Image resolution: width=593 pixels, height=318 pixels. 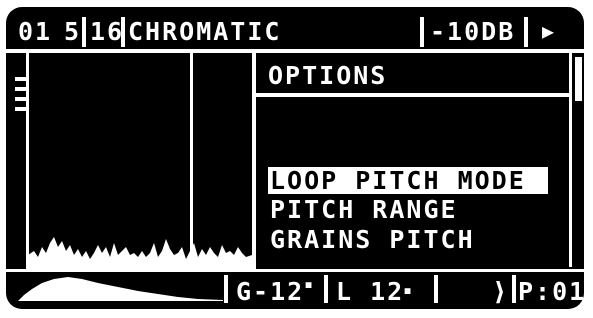 What do you see at coordinates (372, 239) in the screenshot?
I see `menu-item-grains-pitch: GRAINS PITCH` at bounding box center [372, 239].